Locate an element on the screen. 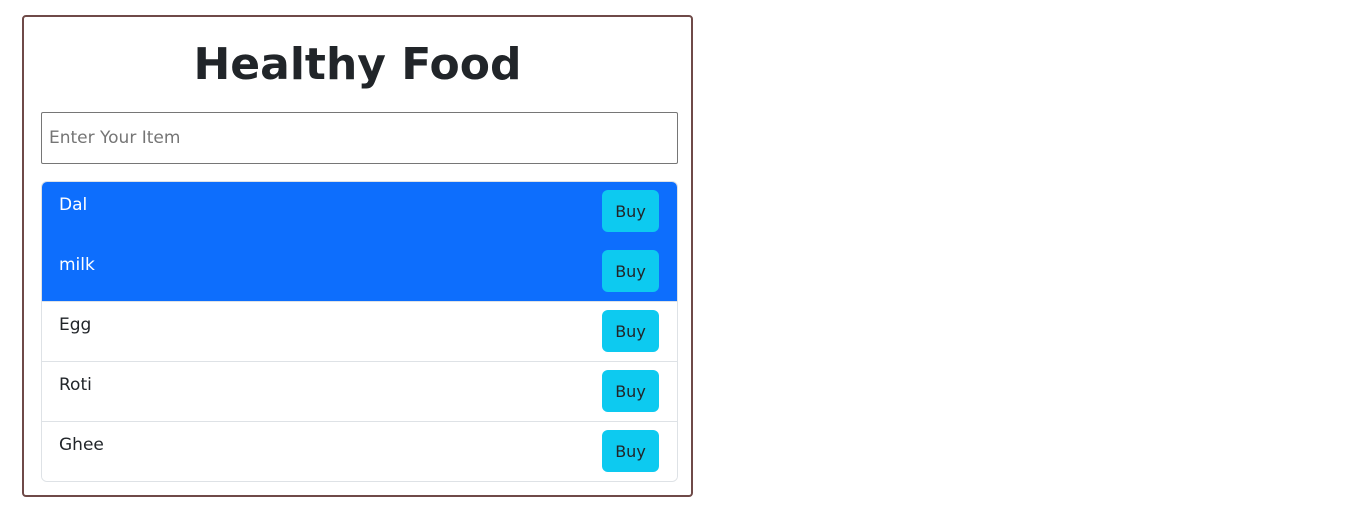  list-item: Dal Buy is located at coordinates (359, 211).